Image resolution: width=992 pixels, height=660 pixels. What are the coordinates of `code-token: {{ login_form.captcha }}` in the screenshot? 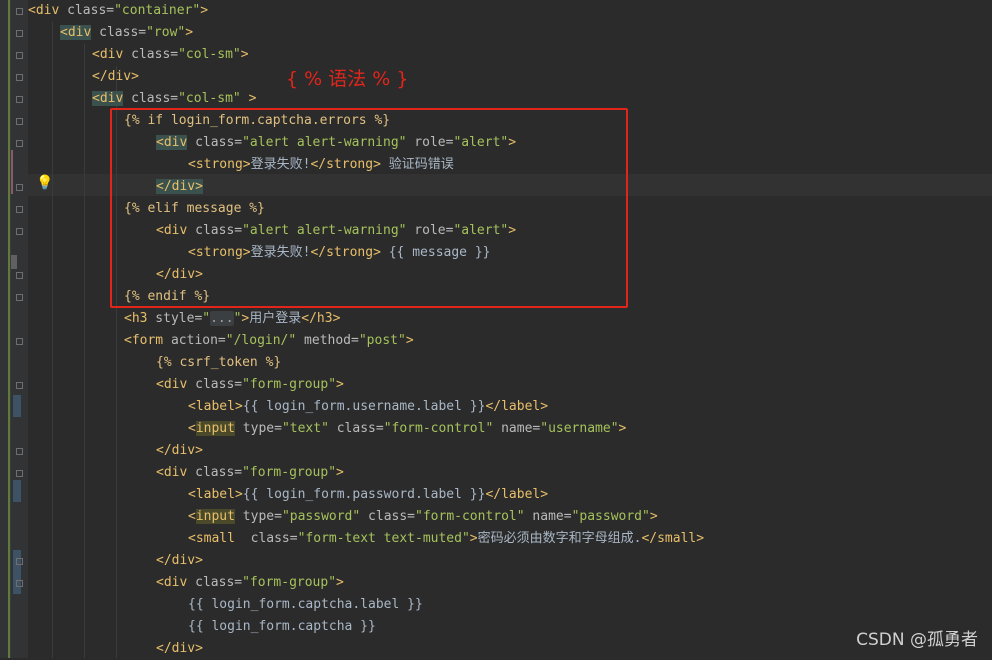 It's located at (282, 626).